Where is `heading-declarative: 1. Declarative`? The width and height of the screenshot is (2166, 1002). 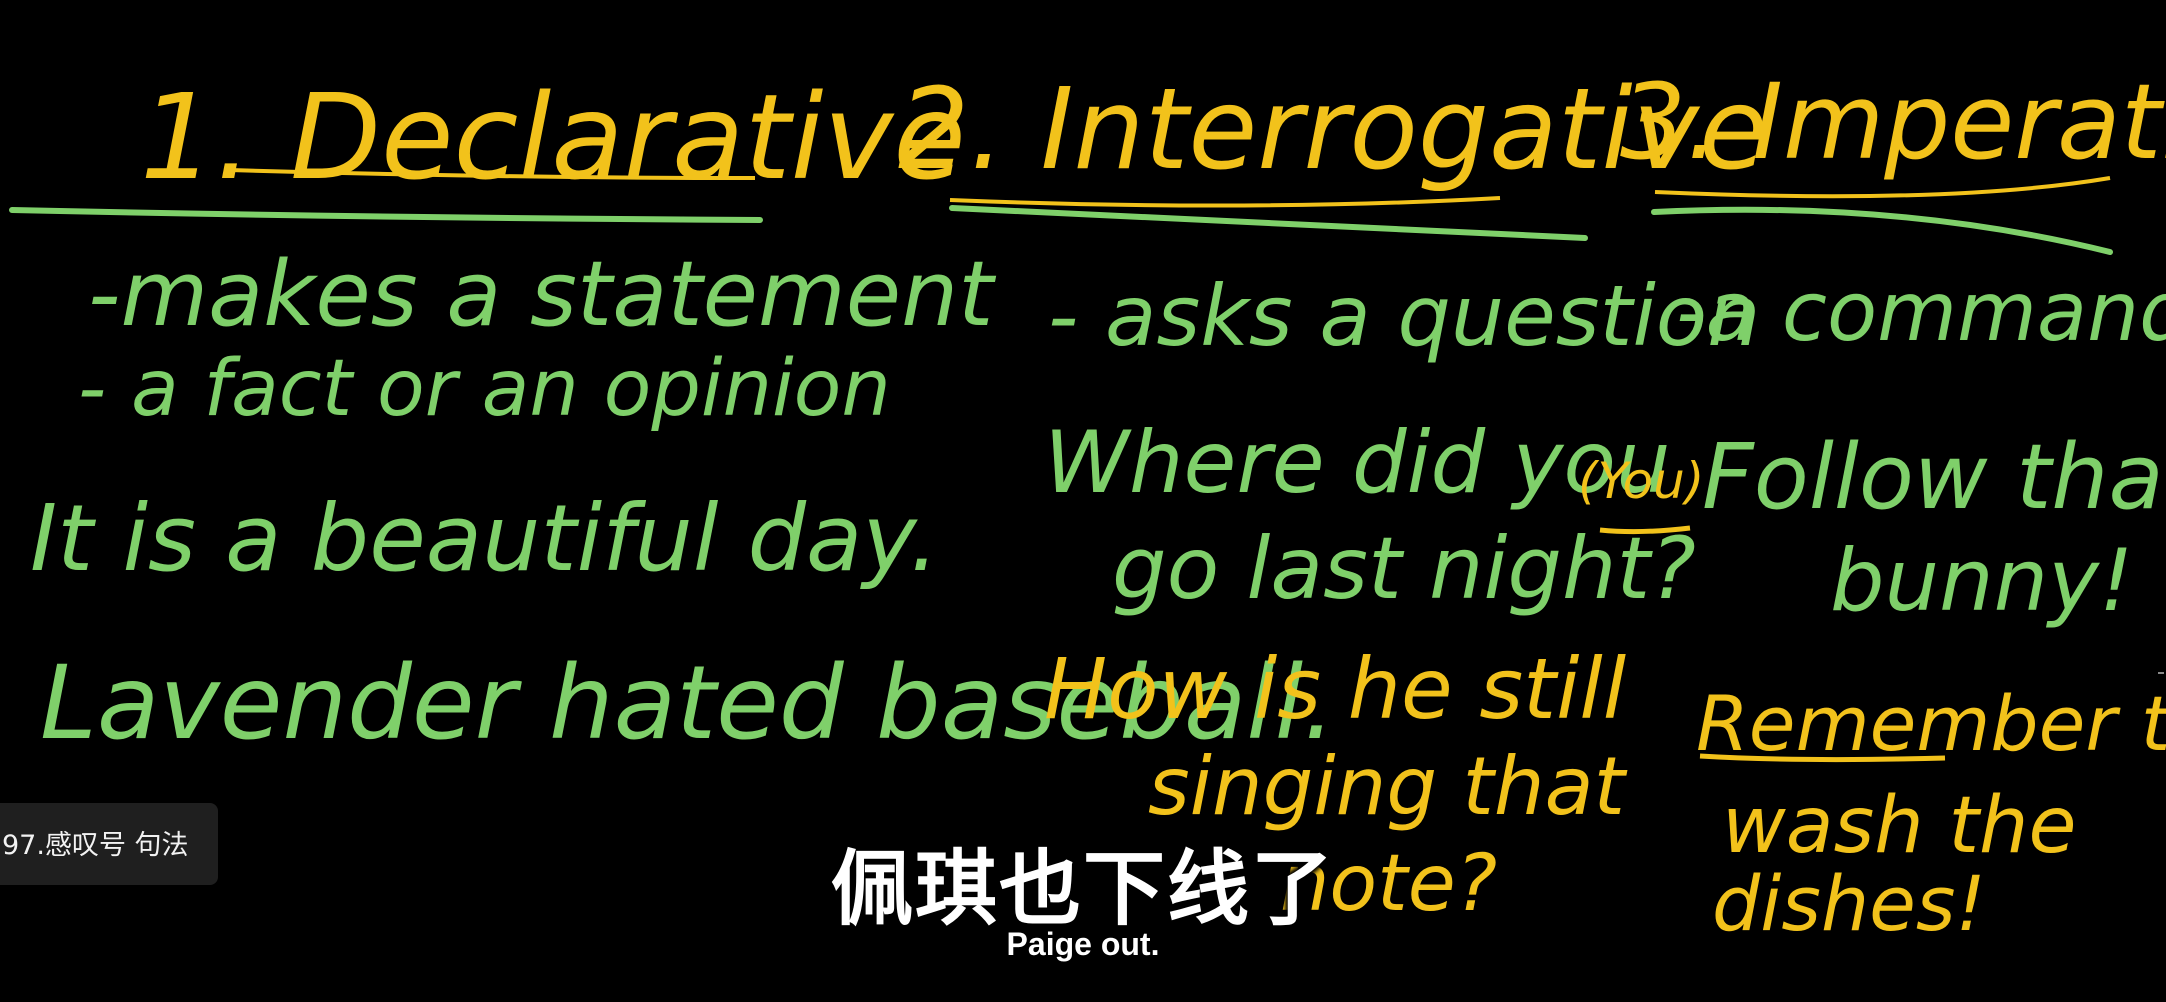 heading-declarative: 1. Declarative is located at coordinates (553, 137).